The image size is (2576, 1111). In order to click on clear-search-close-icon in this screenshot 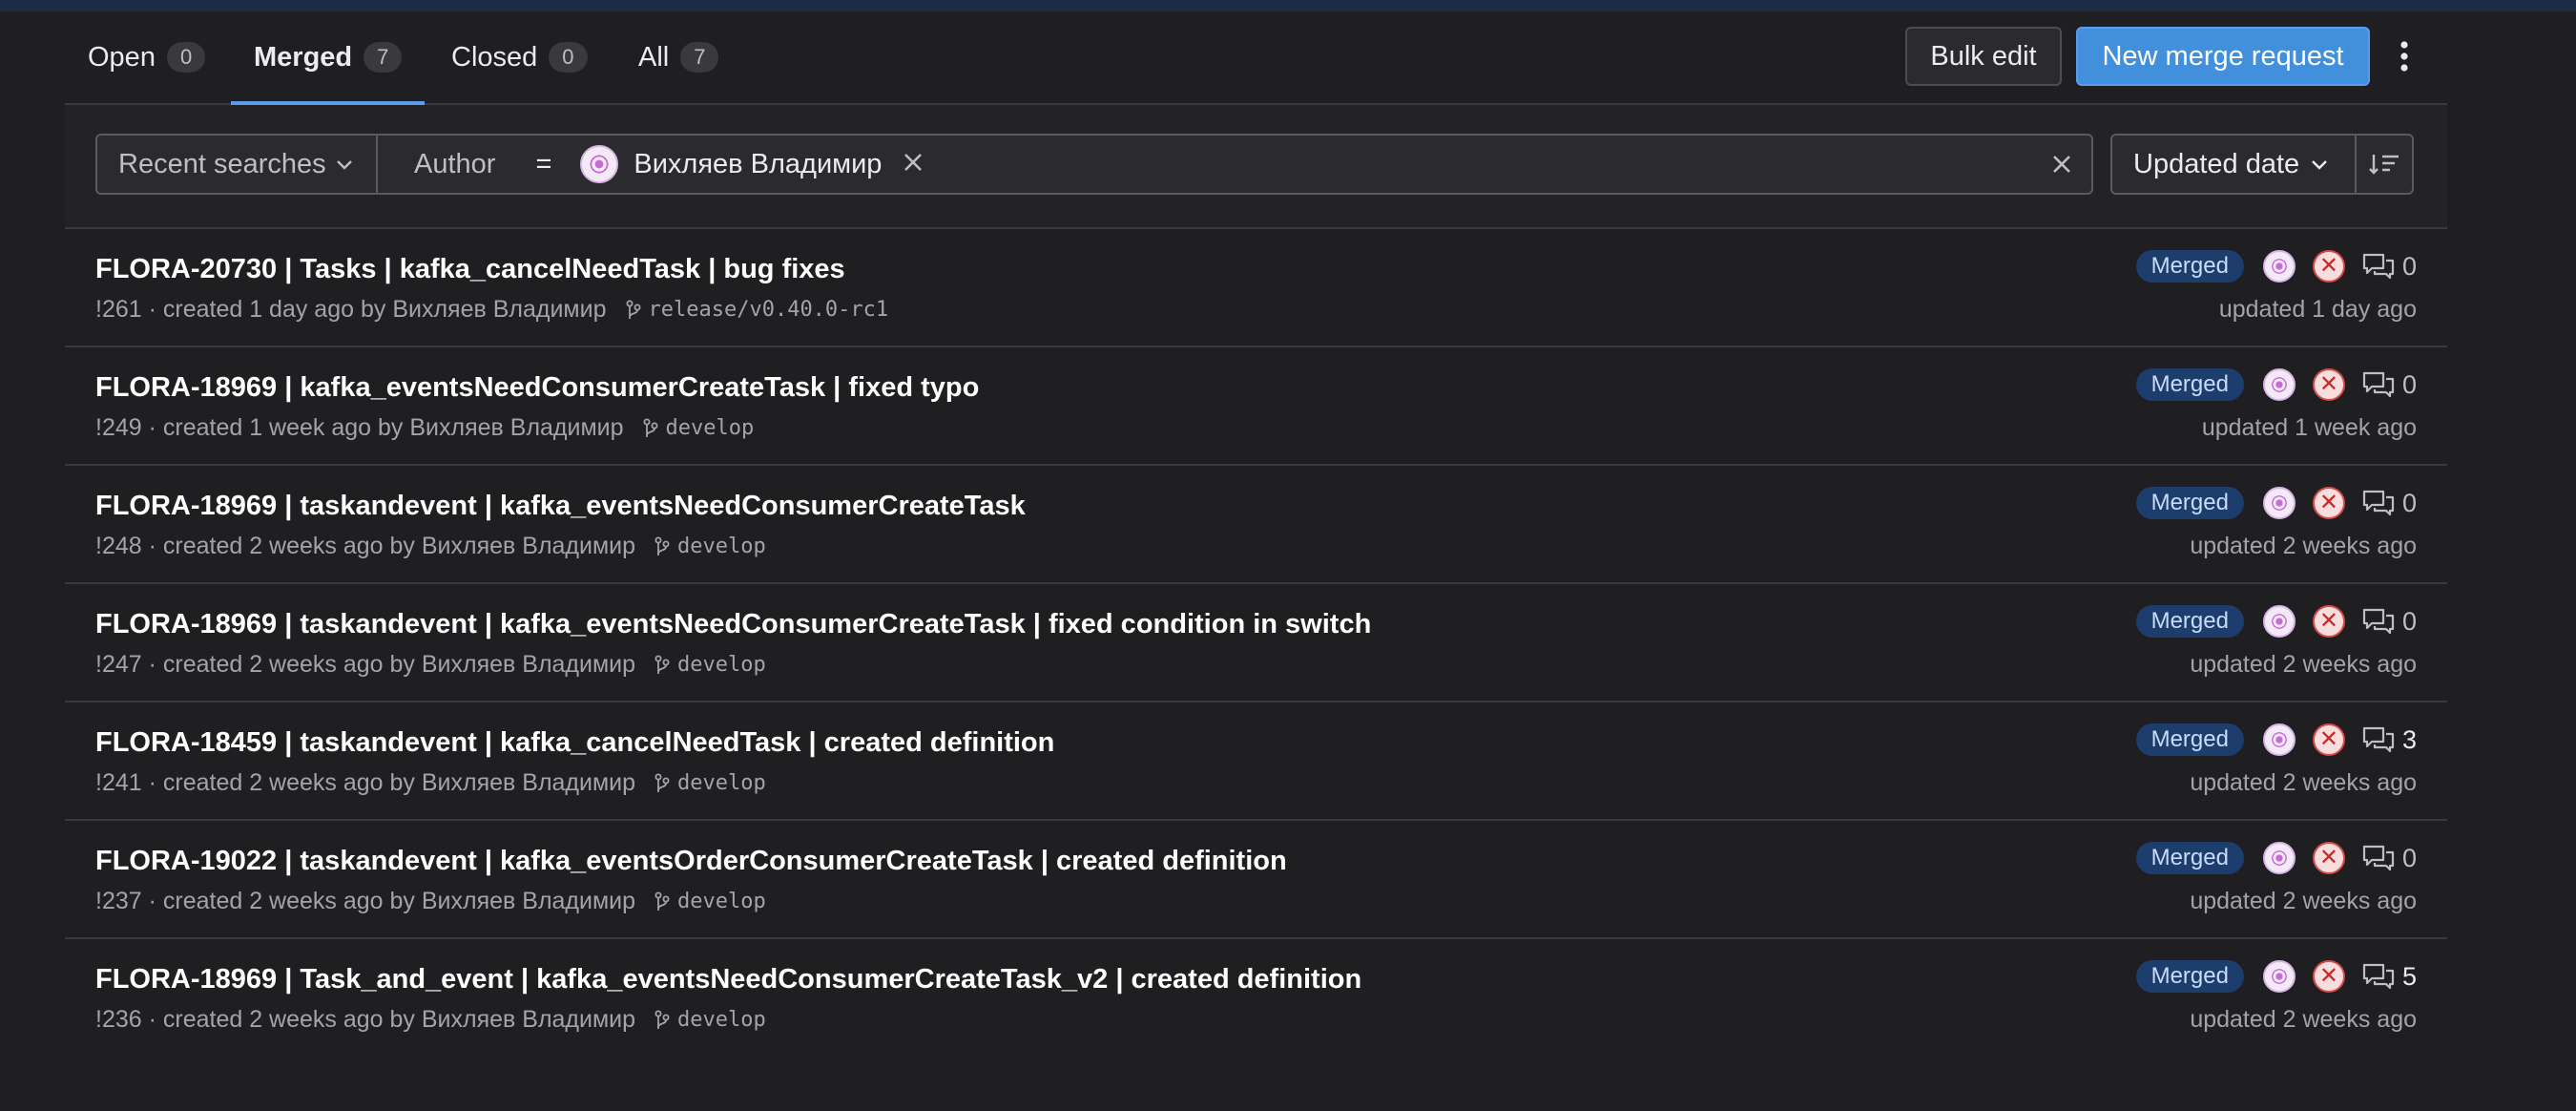, I will do `click(2061, 164)`.